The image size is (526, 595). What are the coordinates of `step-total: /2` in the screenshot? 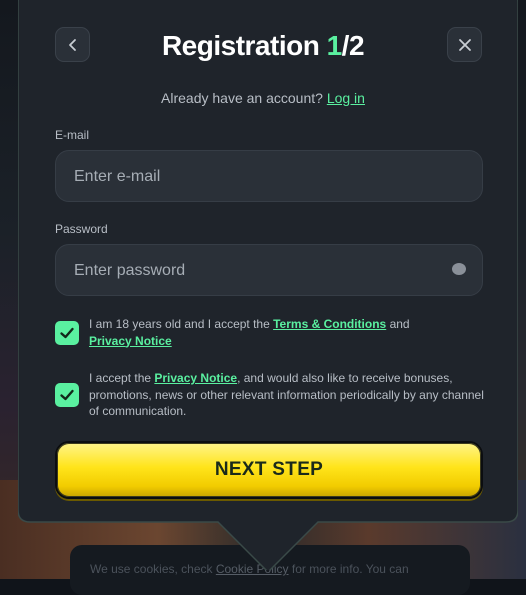 It's located at (353, 45).